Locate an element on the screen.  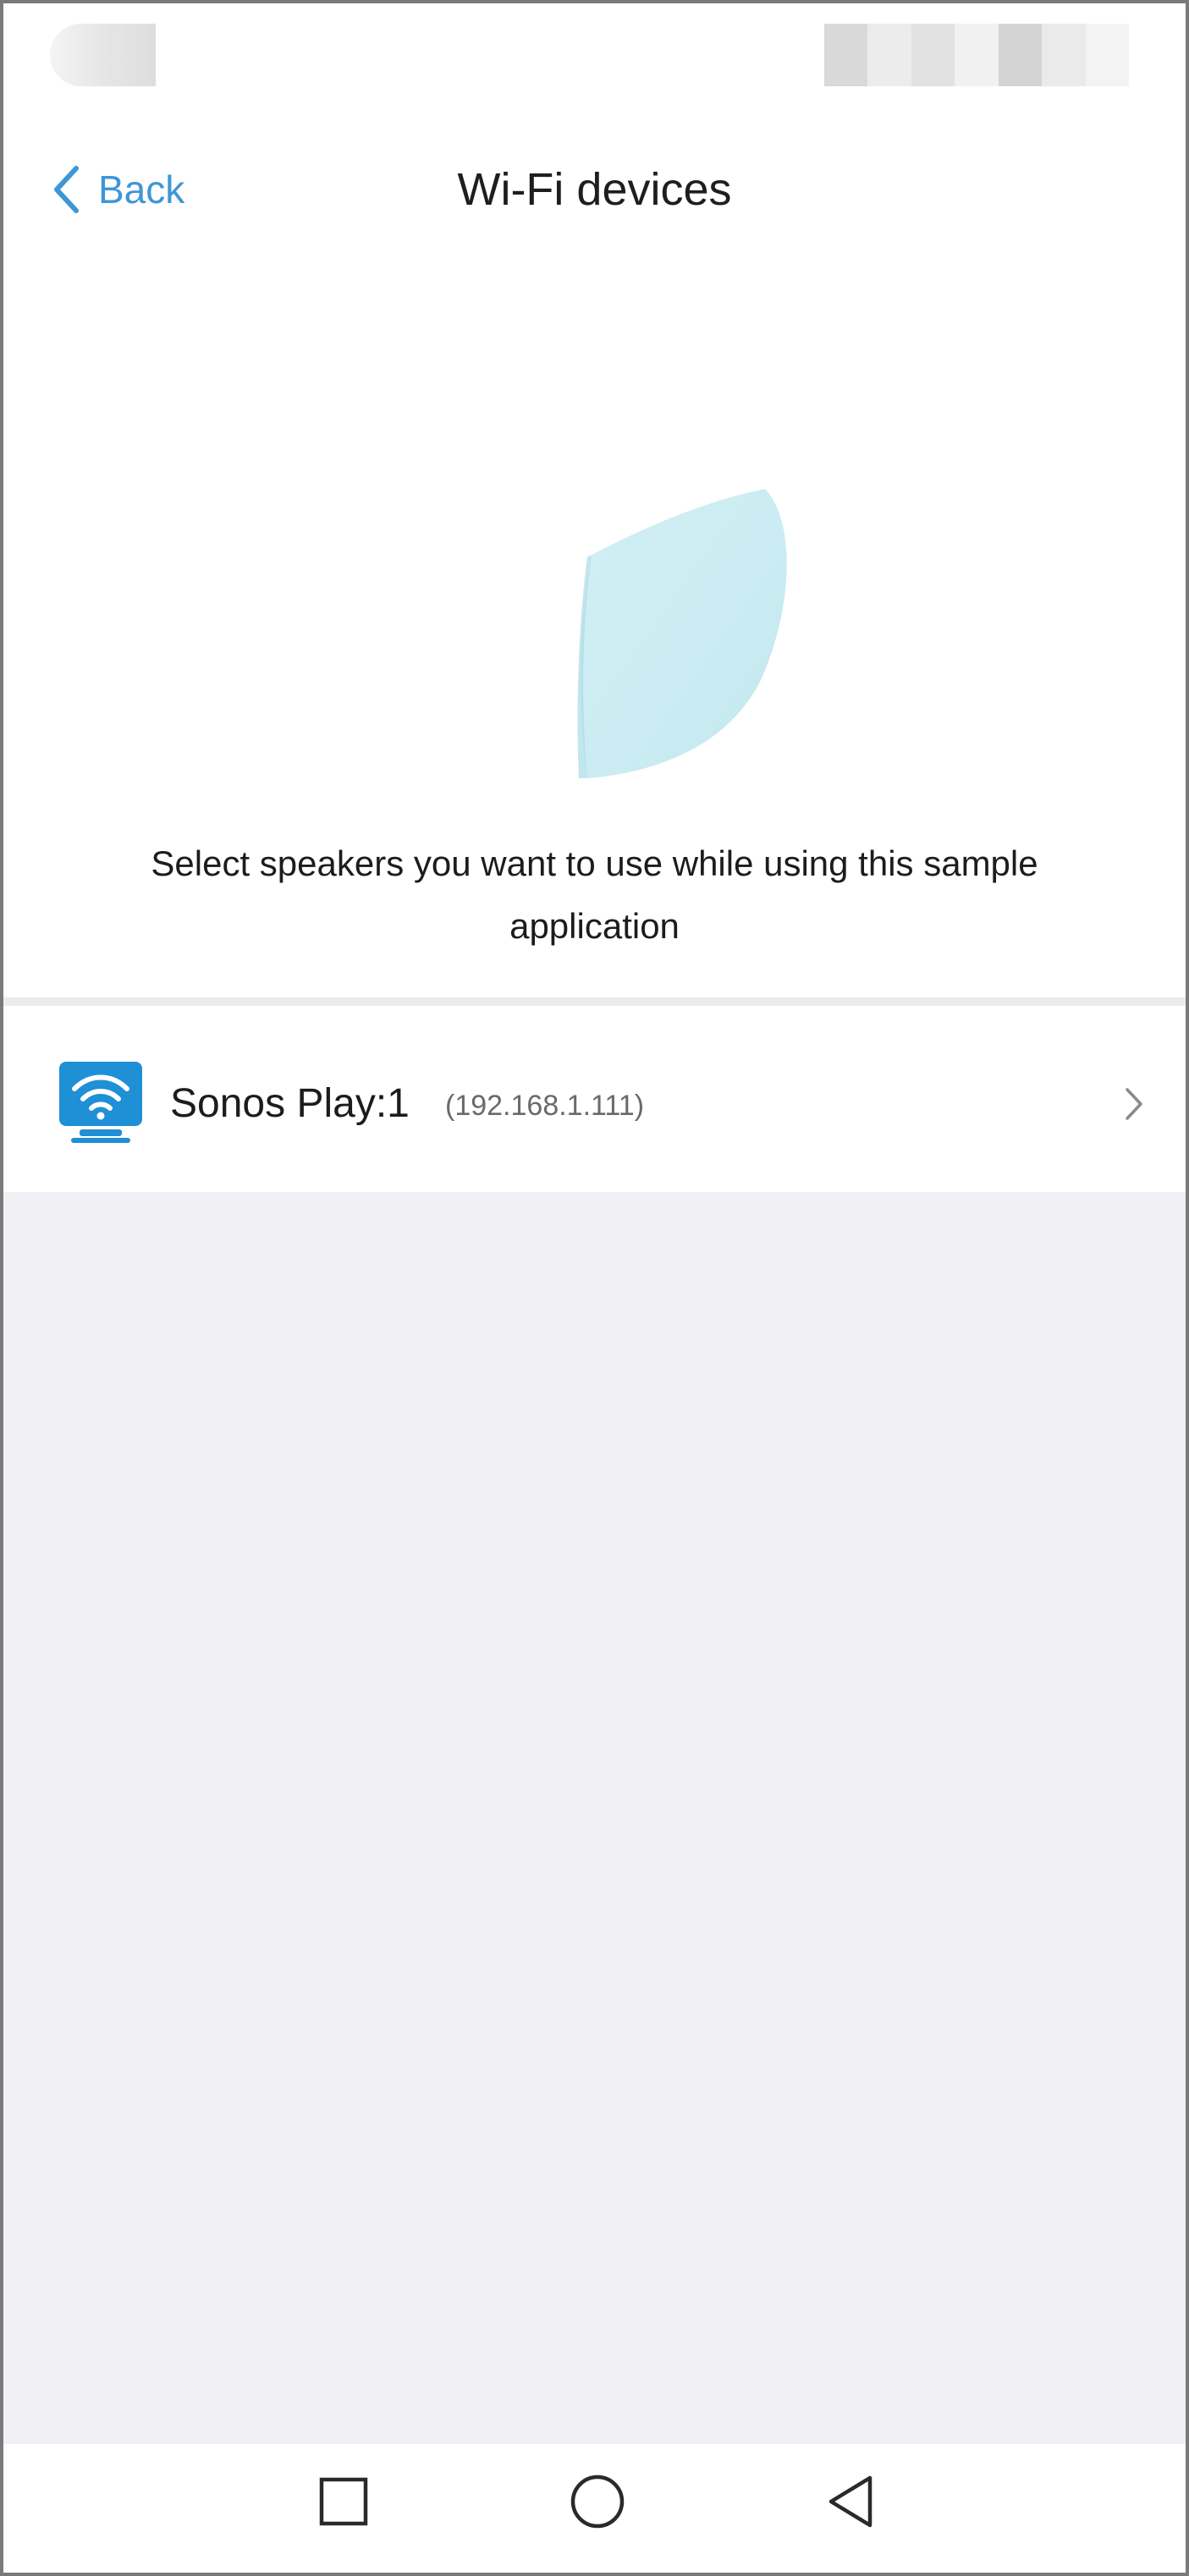
system-navigation-bar is located at coordinates (594, 2508).